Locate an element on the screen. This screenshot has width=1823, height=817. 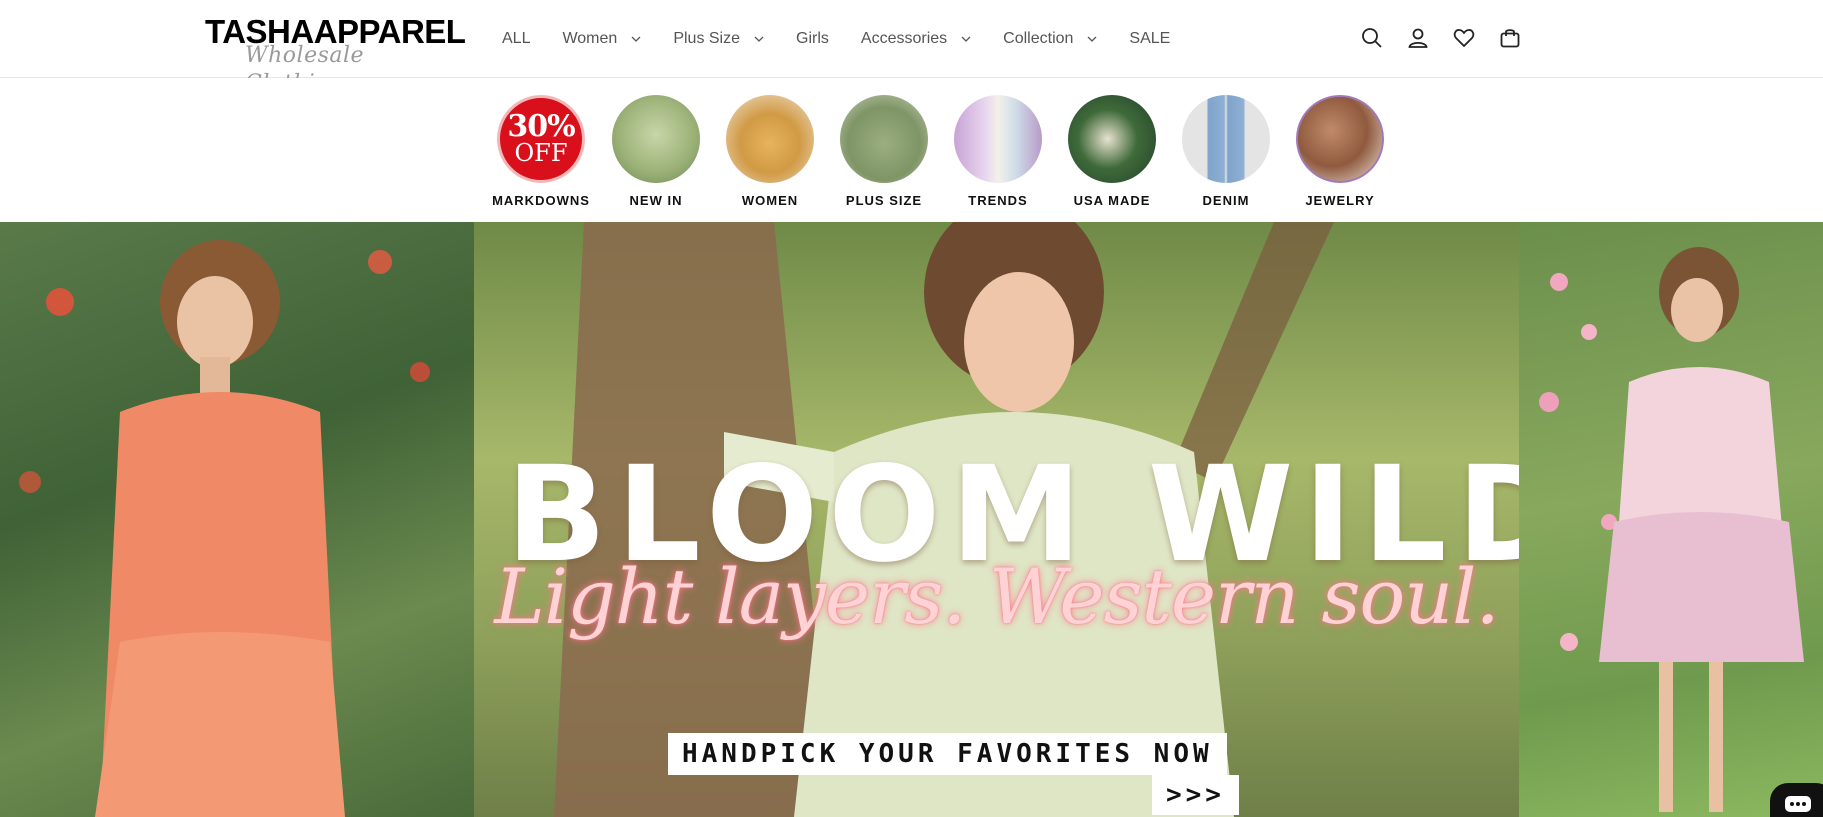
hero-photo-right is located at coordinates (1671, 519).